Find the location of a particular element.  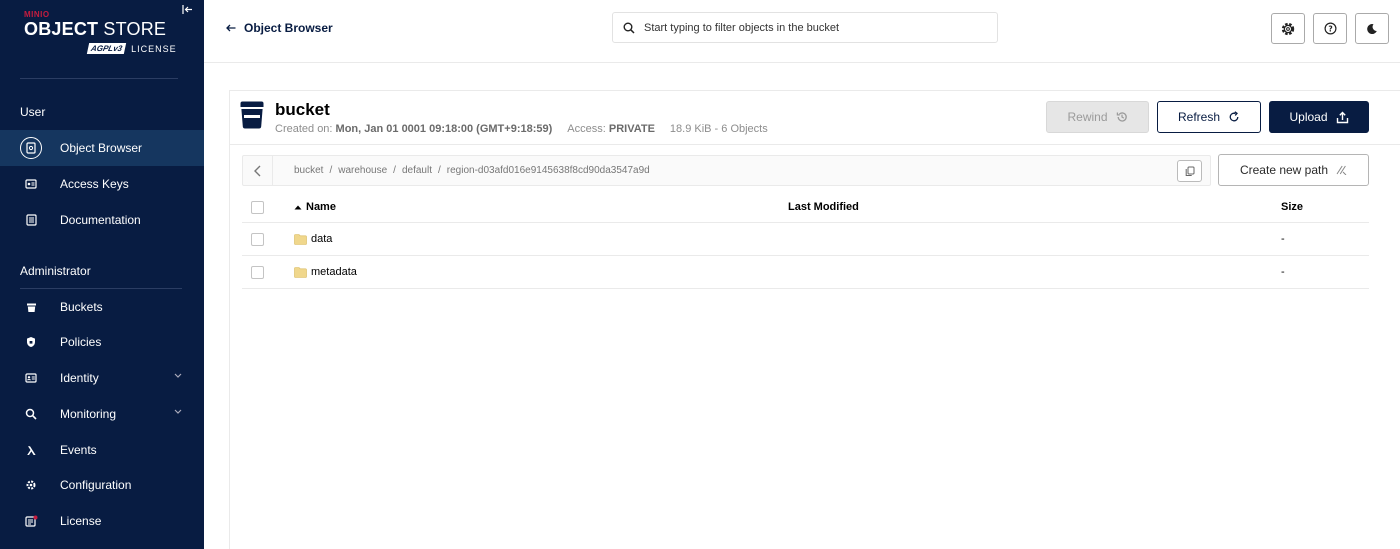

brand-name: MINIO is located at coordinates (37, 14).